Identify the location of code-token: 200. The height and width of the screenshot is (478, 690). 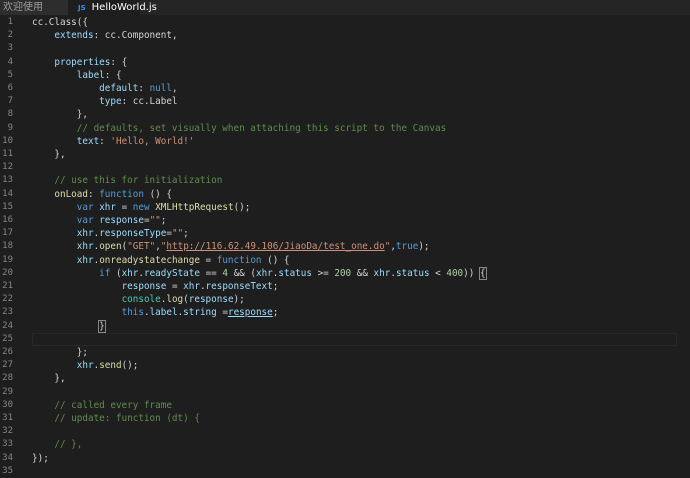
(343, 273).